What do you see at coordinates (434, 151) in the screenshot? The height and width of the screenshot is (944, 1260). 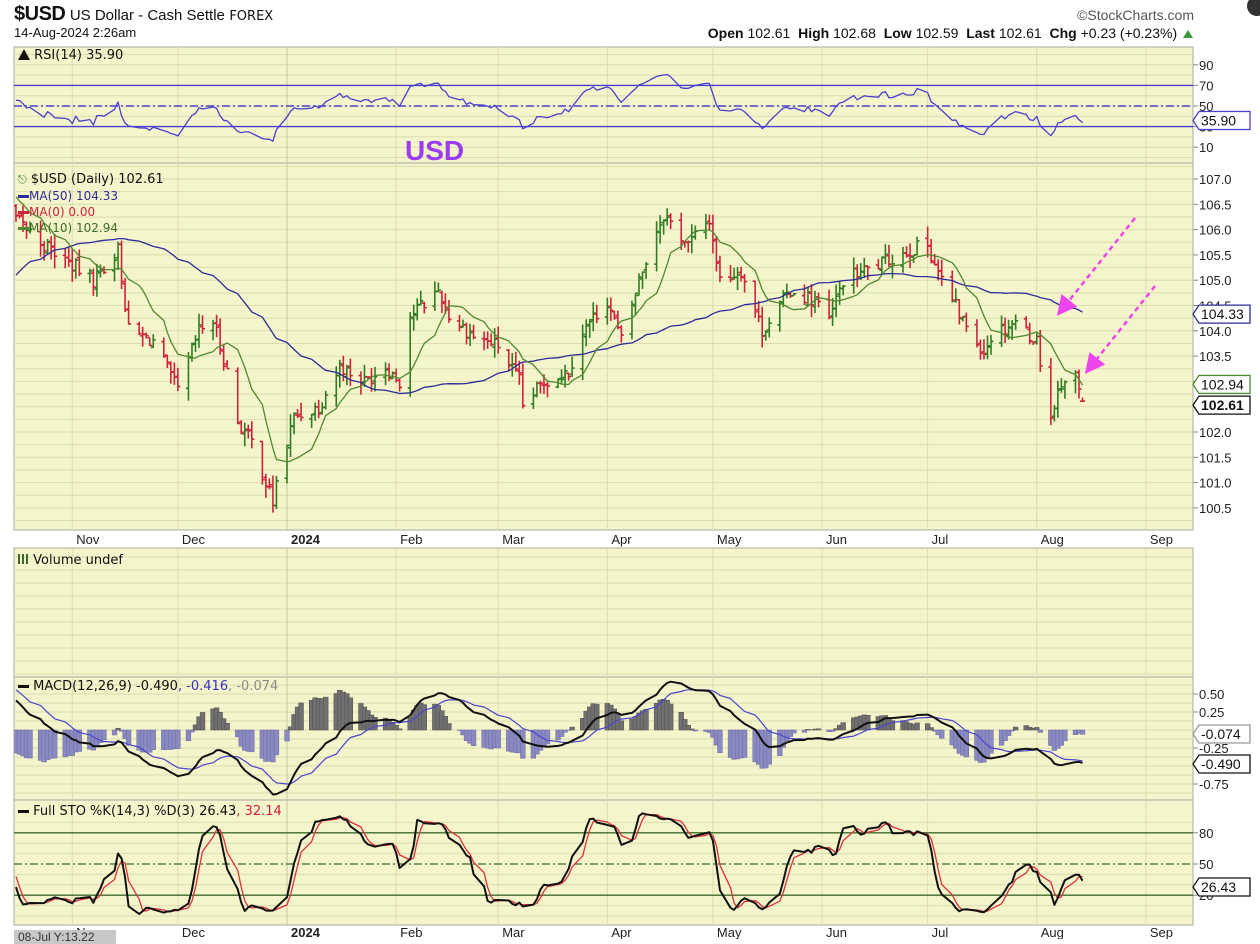 I see `usd-annotation: USD` at bounding box center [434, 151].